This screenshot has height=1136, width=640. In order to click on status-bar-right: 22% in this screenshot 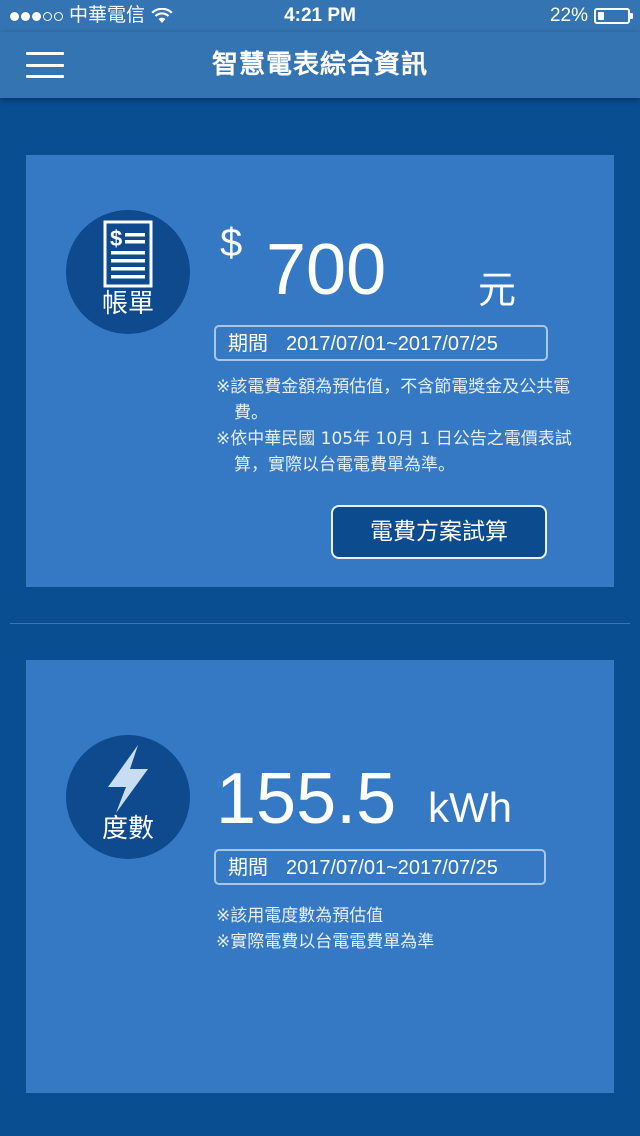, I will do `click(591, 16)`.